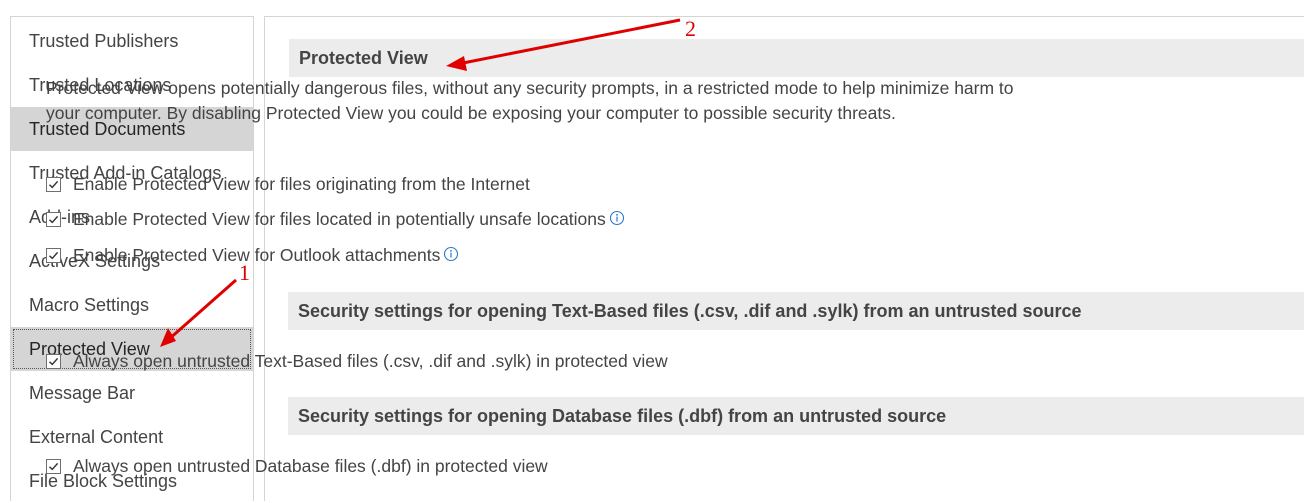 This screenshot has width=1304, height=503. Describe the element at coordinates (796, 58) in the screenshot. I see `protected-view-header: Protected View` at that location.